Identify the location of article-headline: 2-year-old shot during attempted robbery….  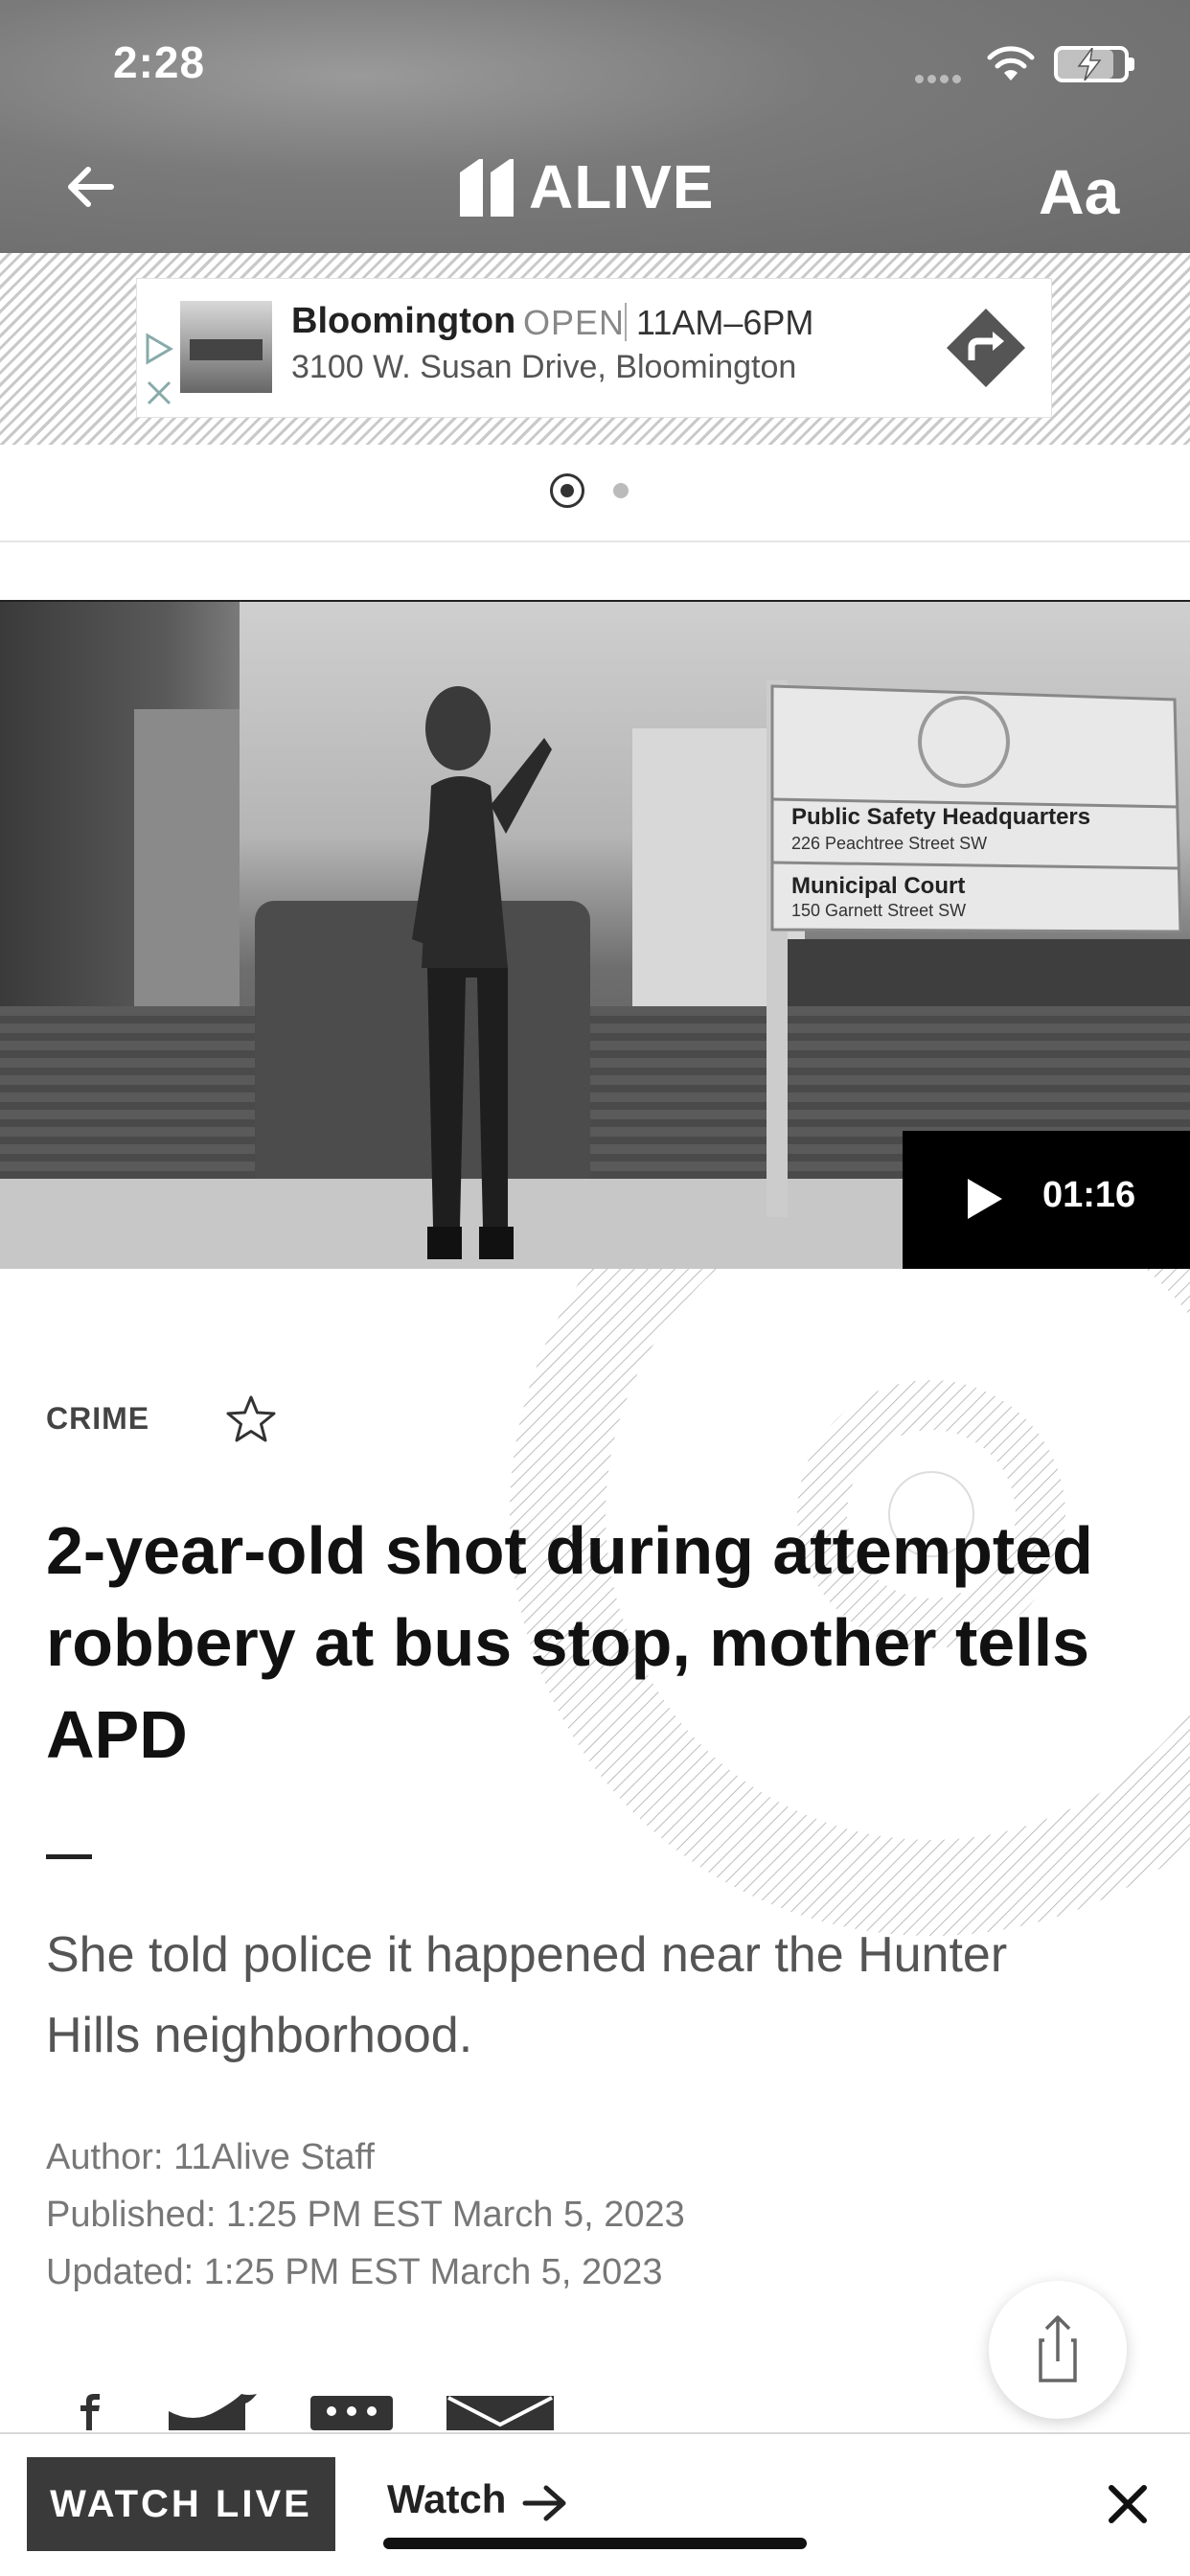
(570, 1642).